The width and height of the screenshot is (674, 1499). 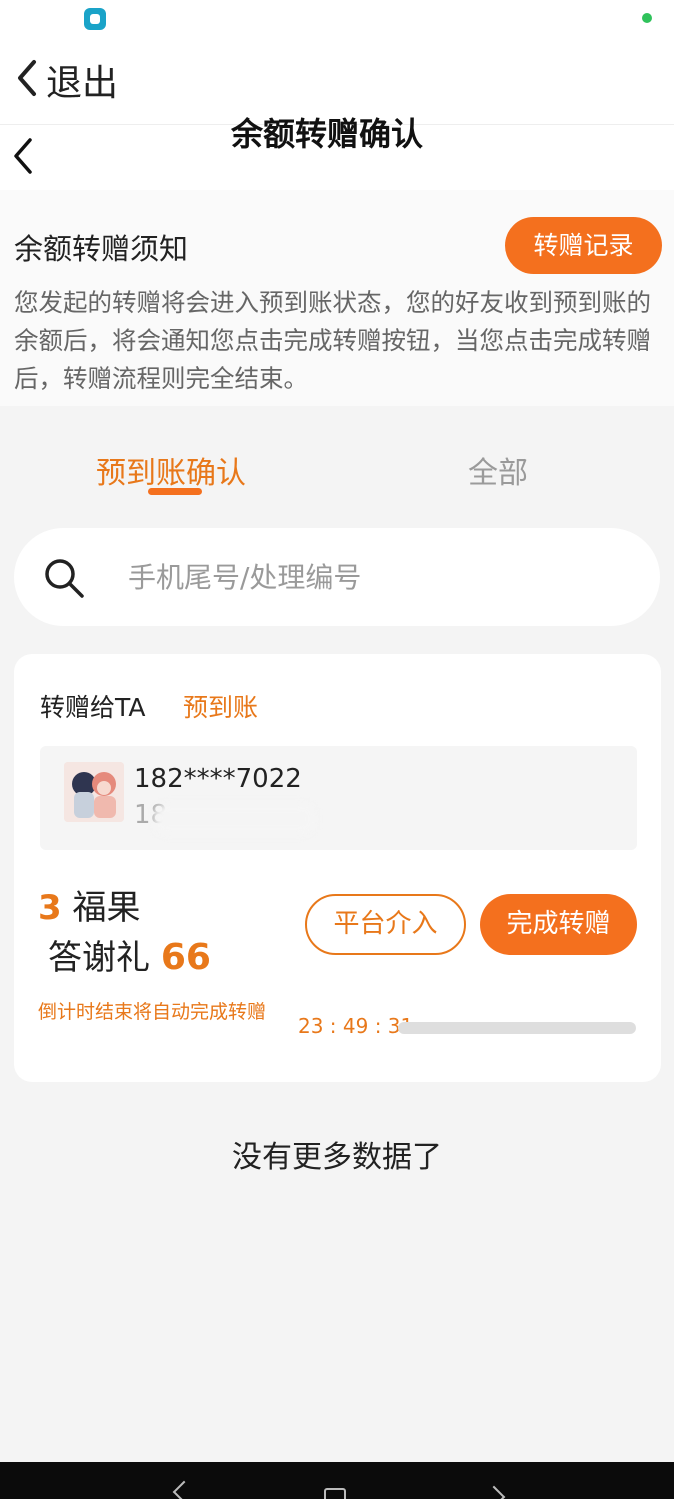 I want to click on amount-unit: 福果, so click(x=106, y=908).